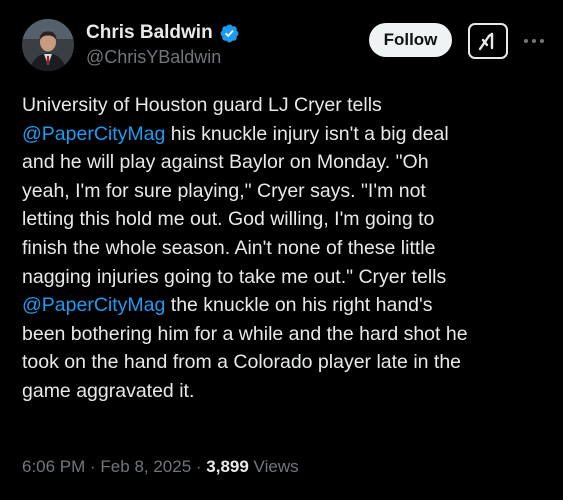  I want to click on tweet-text-segment: his knuckle injury isn't a big deal, so click(307, 133).